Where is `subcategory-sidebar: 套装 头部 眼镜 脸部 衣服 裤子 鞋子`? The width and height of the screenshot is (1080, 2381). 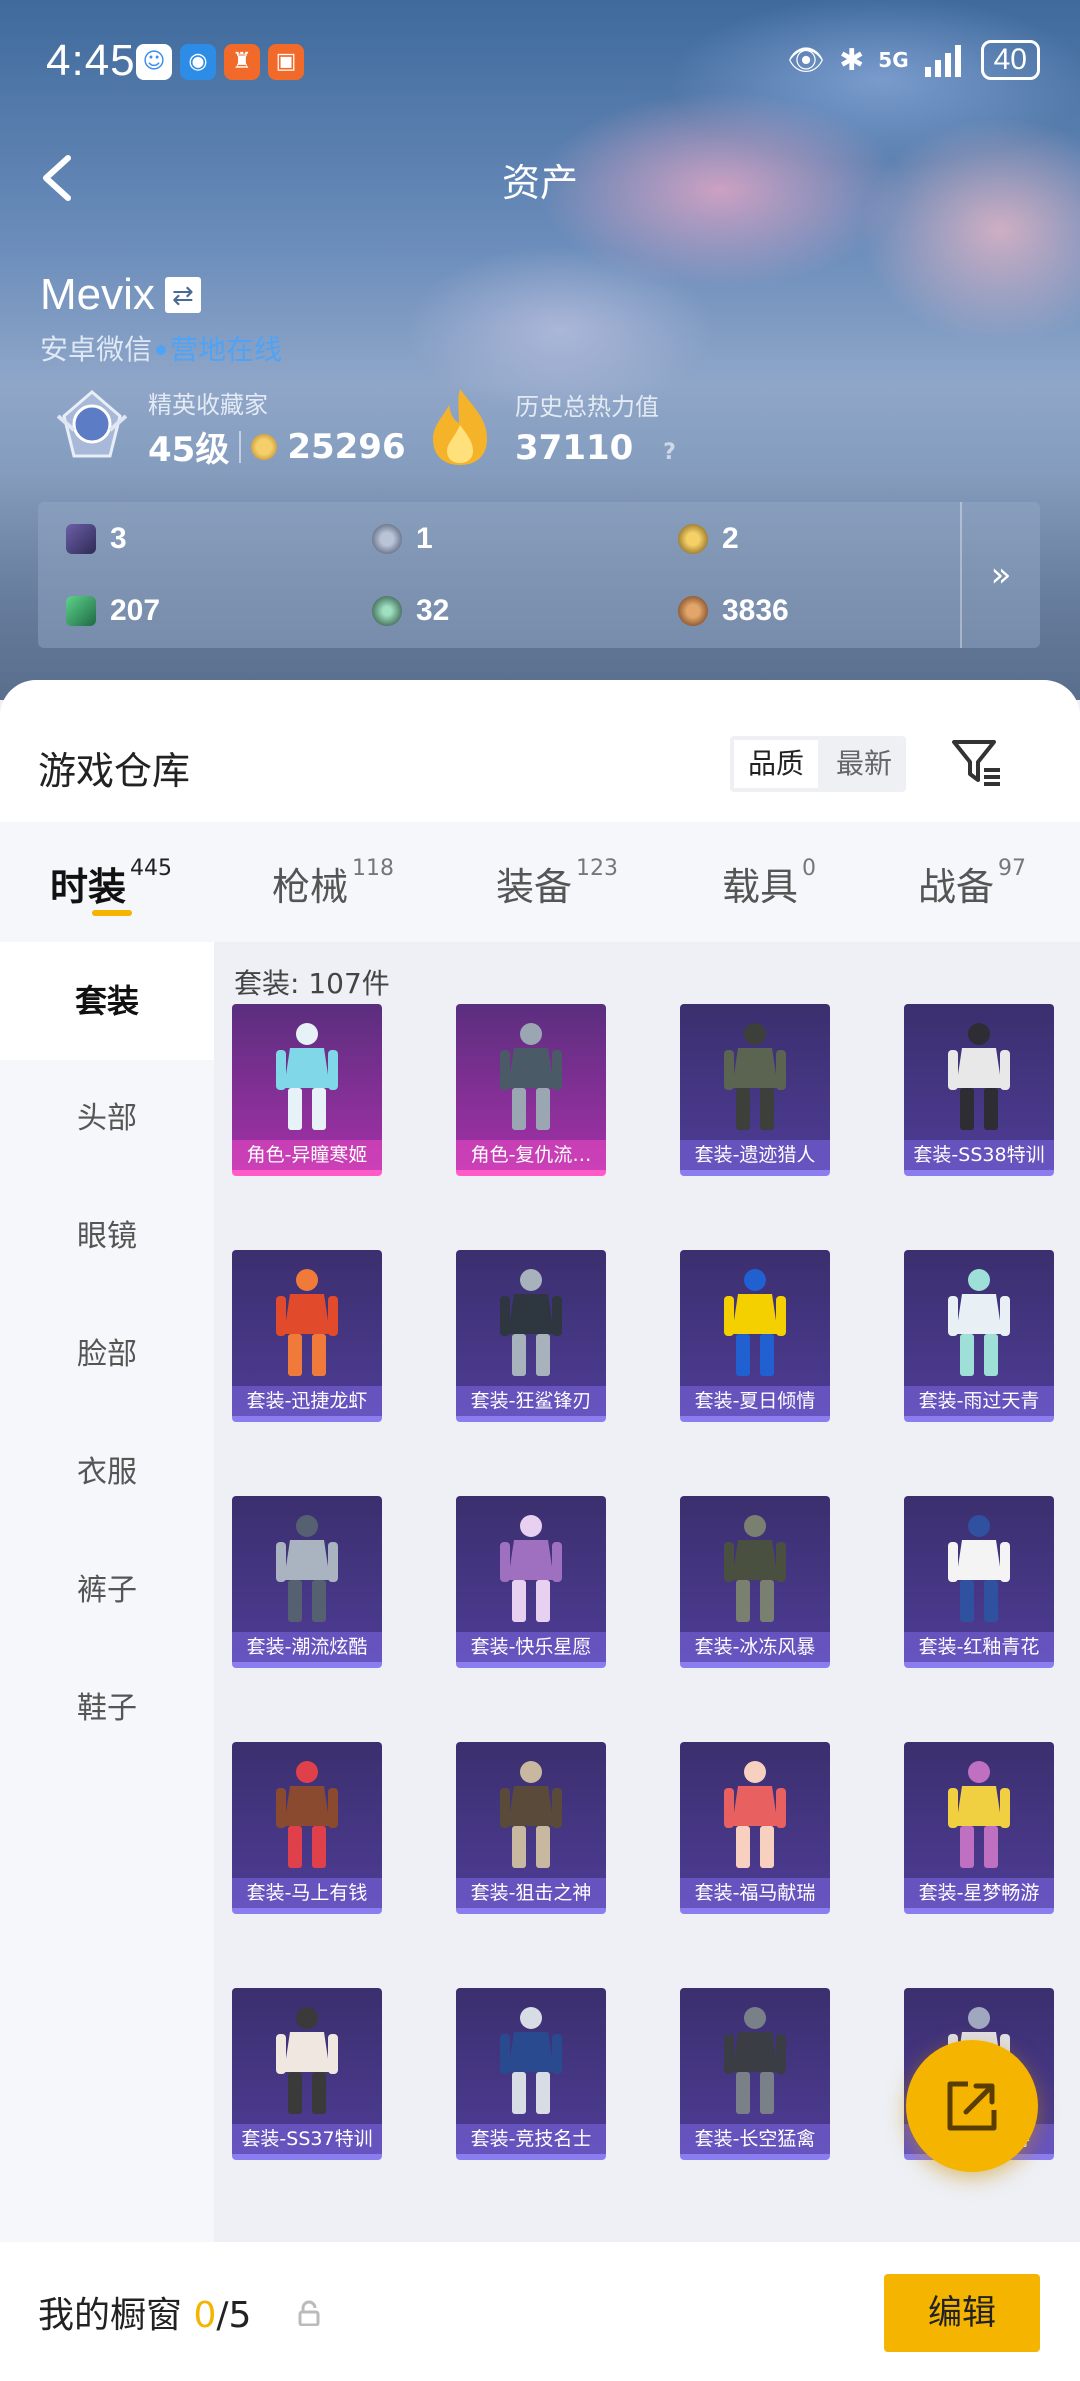
subcategory-sidebar: 套装 头部 眼镜 脸部 衣服 裤子 鞋子 is located at coordinates (107, 1592).